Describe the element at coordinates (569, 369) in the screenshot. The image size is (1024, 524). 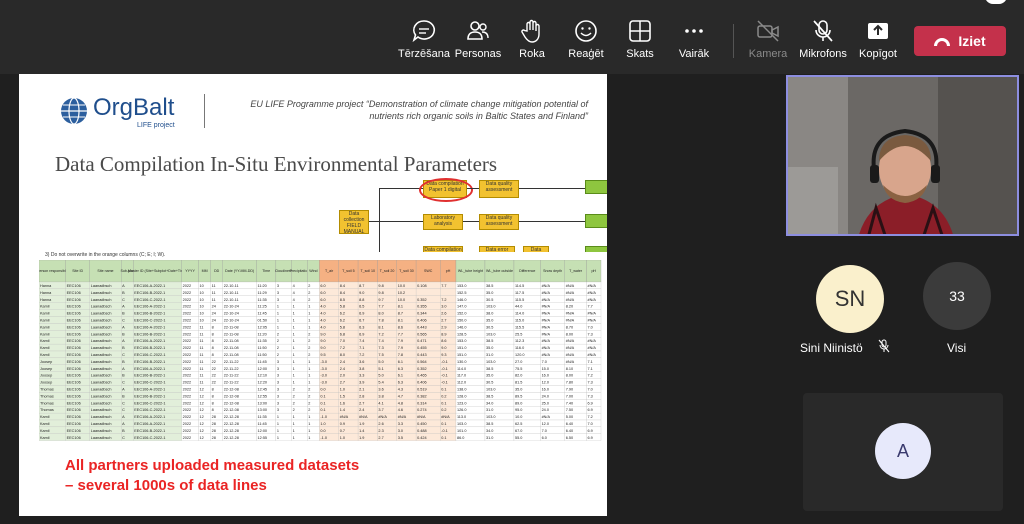
I see `table-cell-text: 8.10` at that location.